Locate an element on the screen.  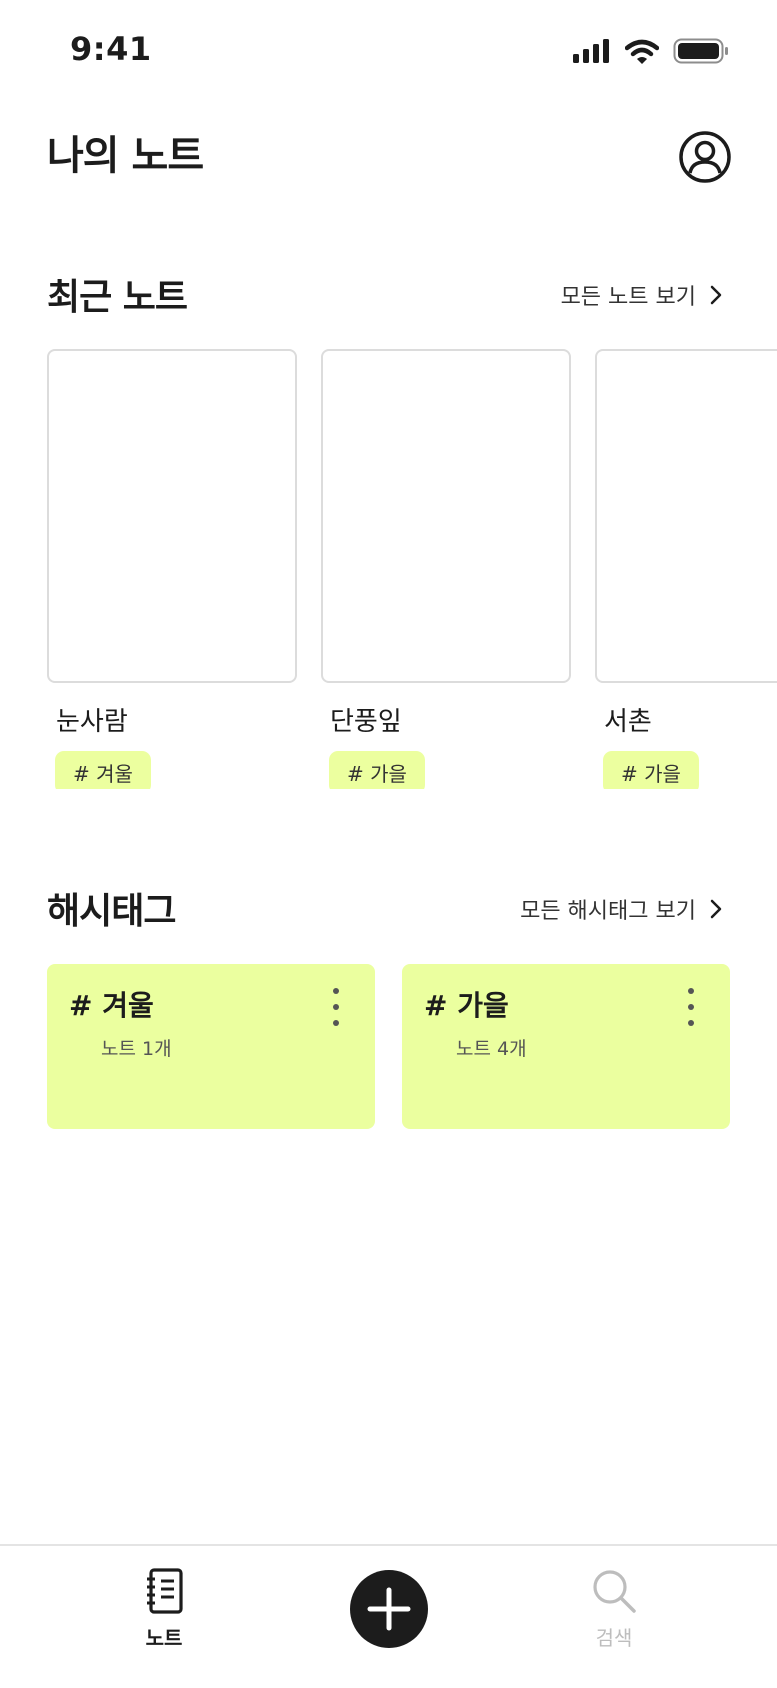
tab-notes: 노트 is located at coordinates (164, 1609).